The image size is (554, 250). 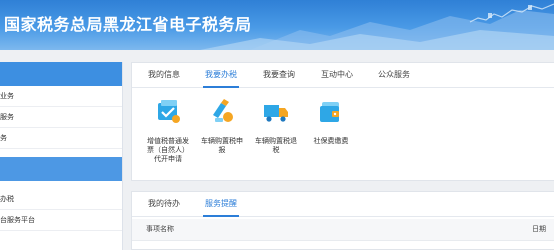 I want to click on tab-tax-handling: 我要办税, so click(x=221, y=75).